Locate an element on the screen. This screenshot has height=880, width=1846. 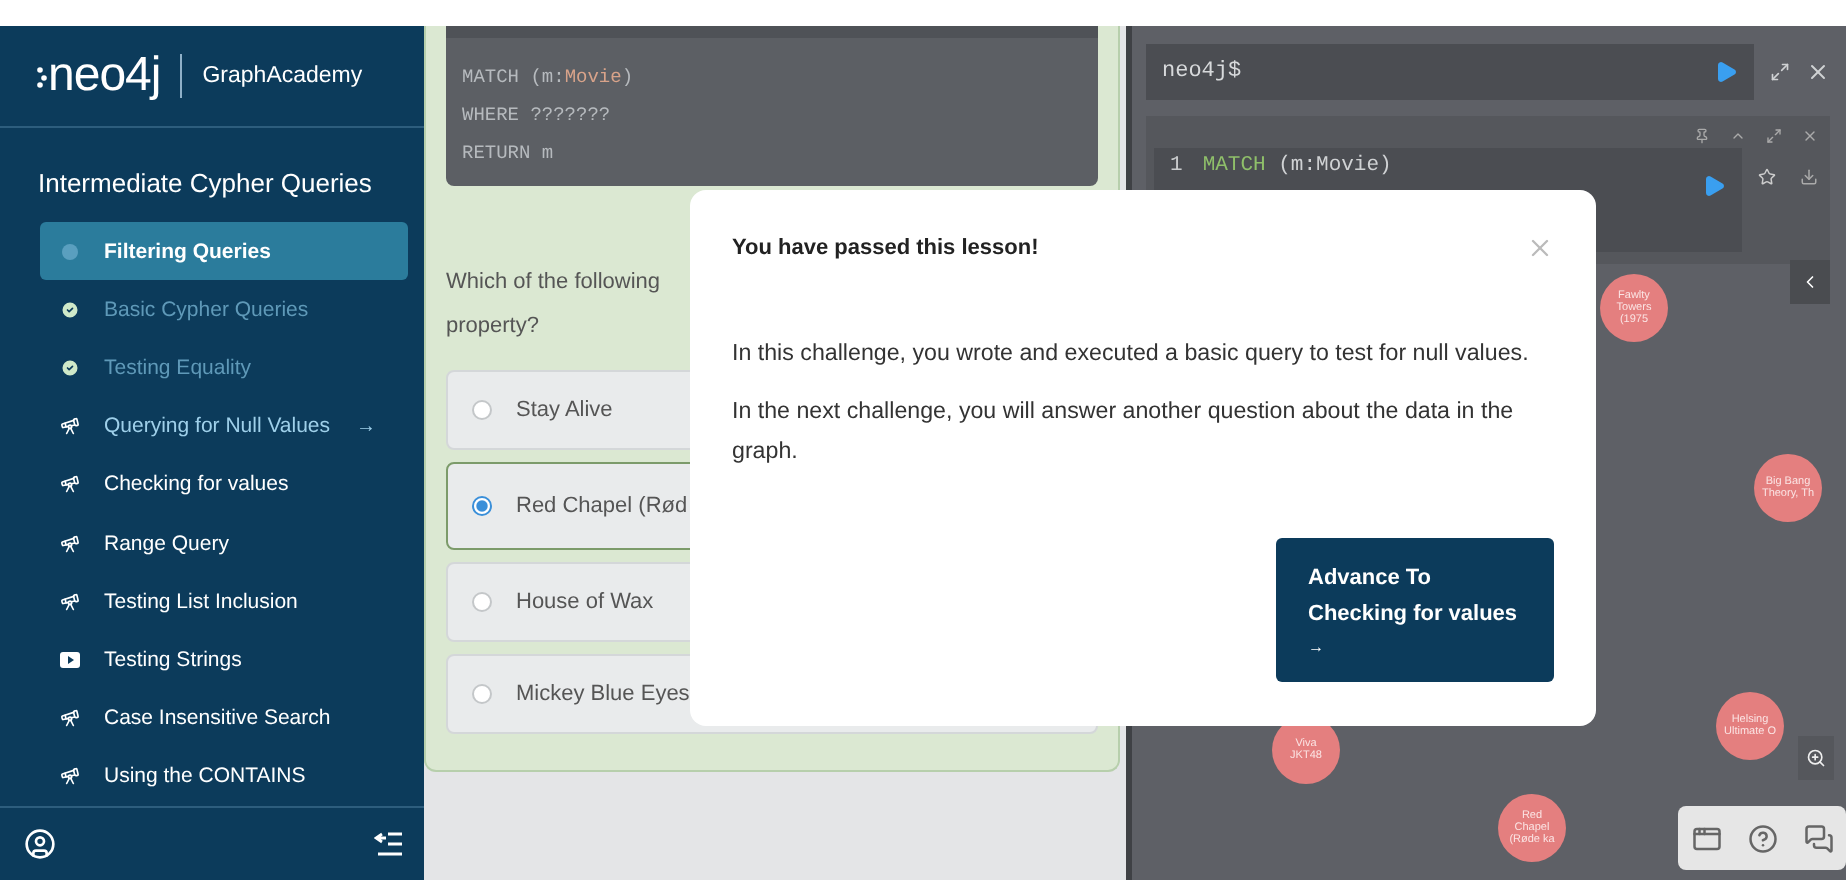
collapse-menu-icon is located at coordinates (389, 844).